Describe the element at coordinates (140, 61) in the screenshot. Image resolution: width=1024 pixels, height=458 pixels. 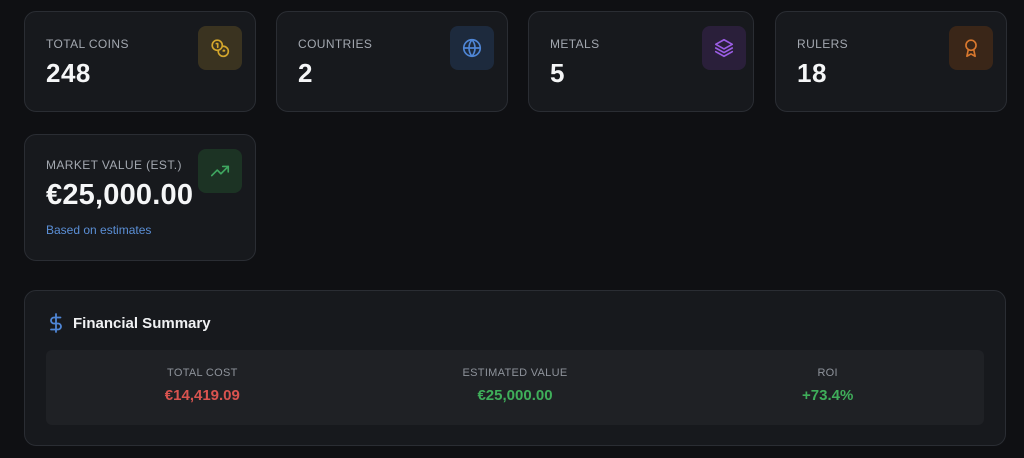
I see `stat-card-total-coins: TOTAL COINS 248` at that location.